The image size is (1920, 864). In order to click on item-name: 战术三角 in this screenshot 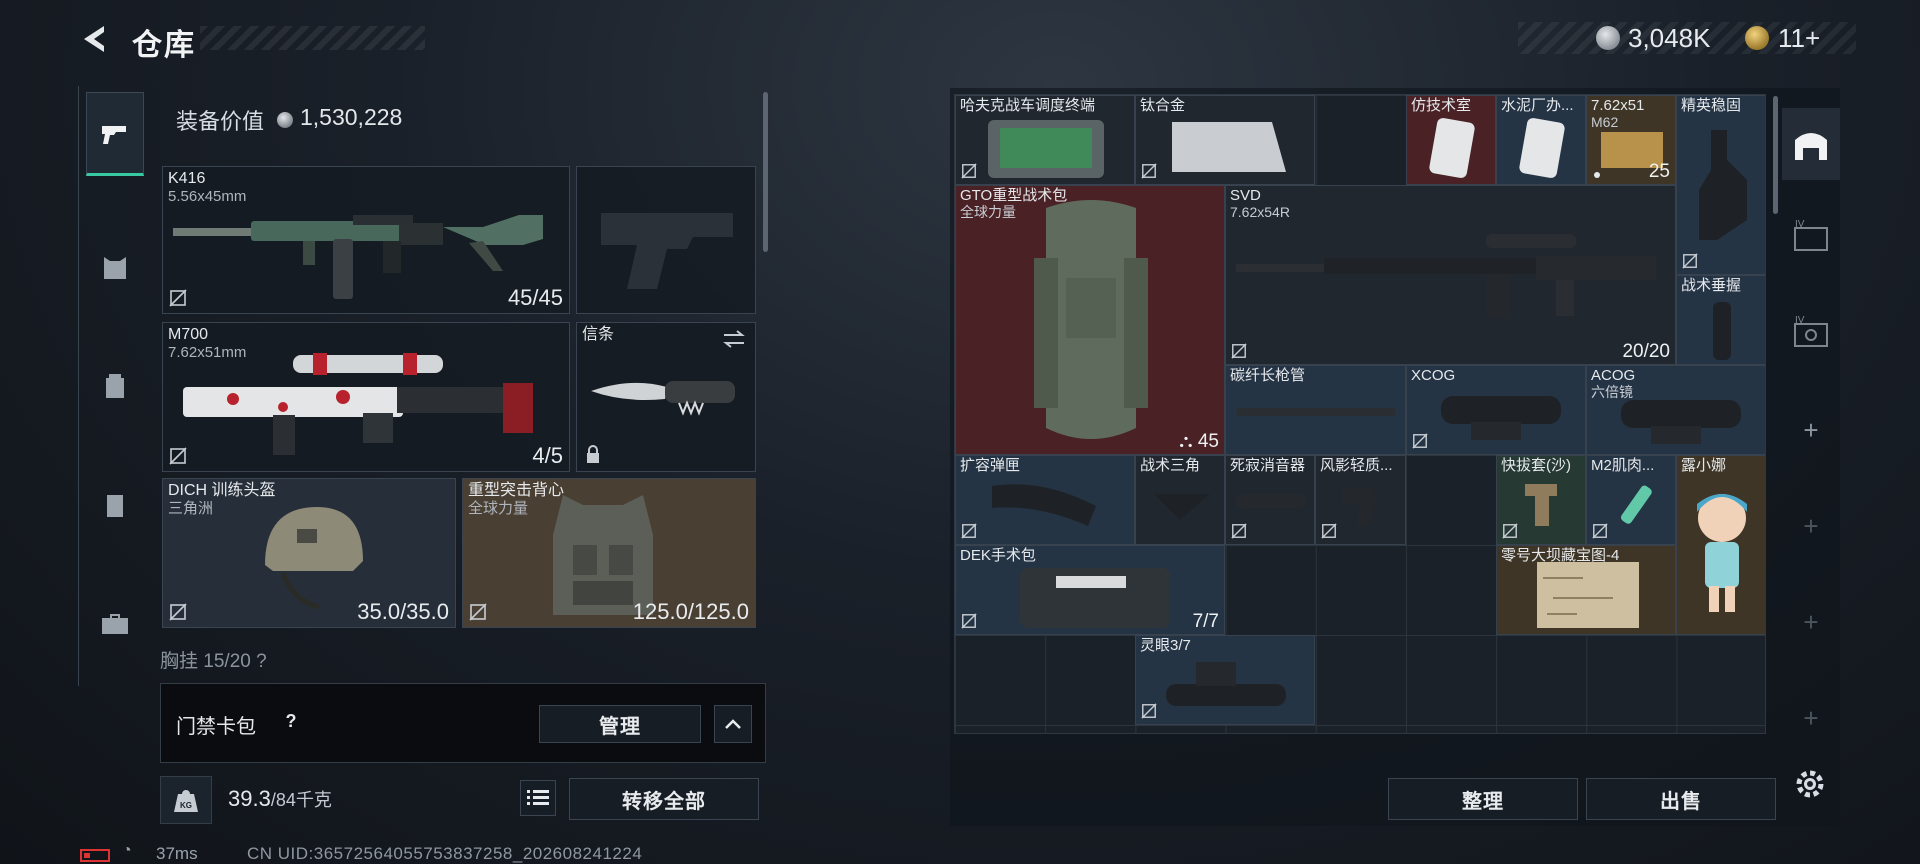, I will do `click(1170, 465)`.